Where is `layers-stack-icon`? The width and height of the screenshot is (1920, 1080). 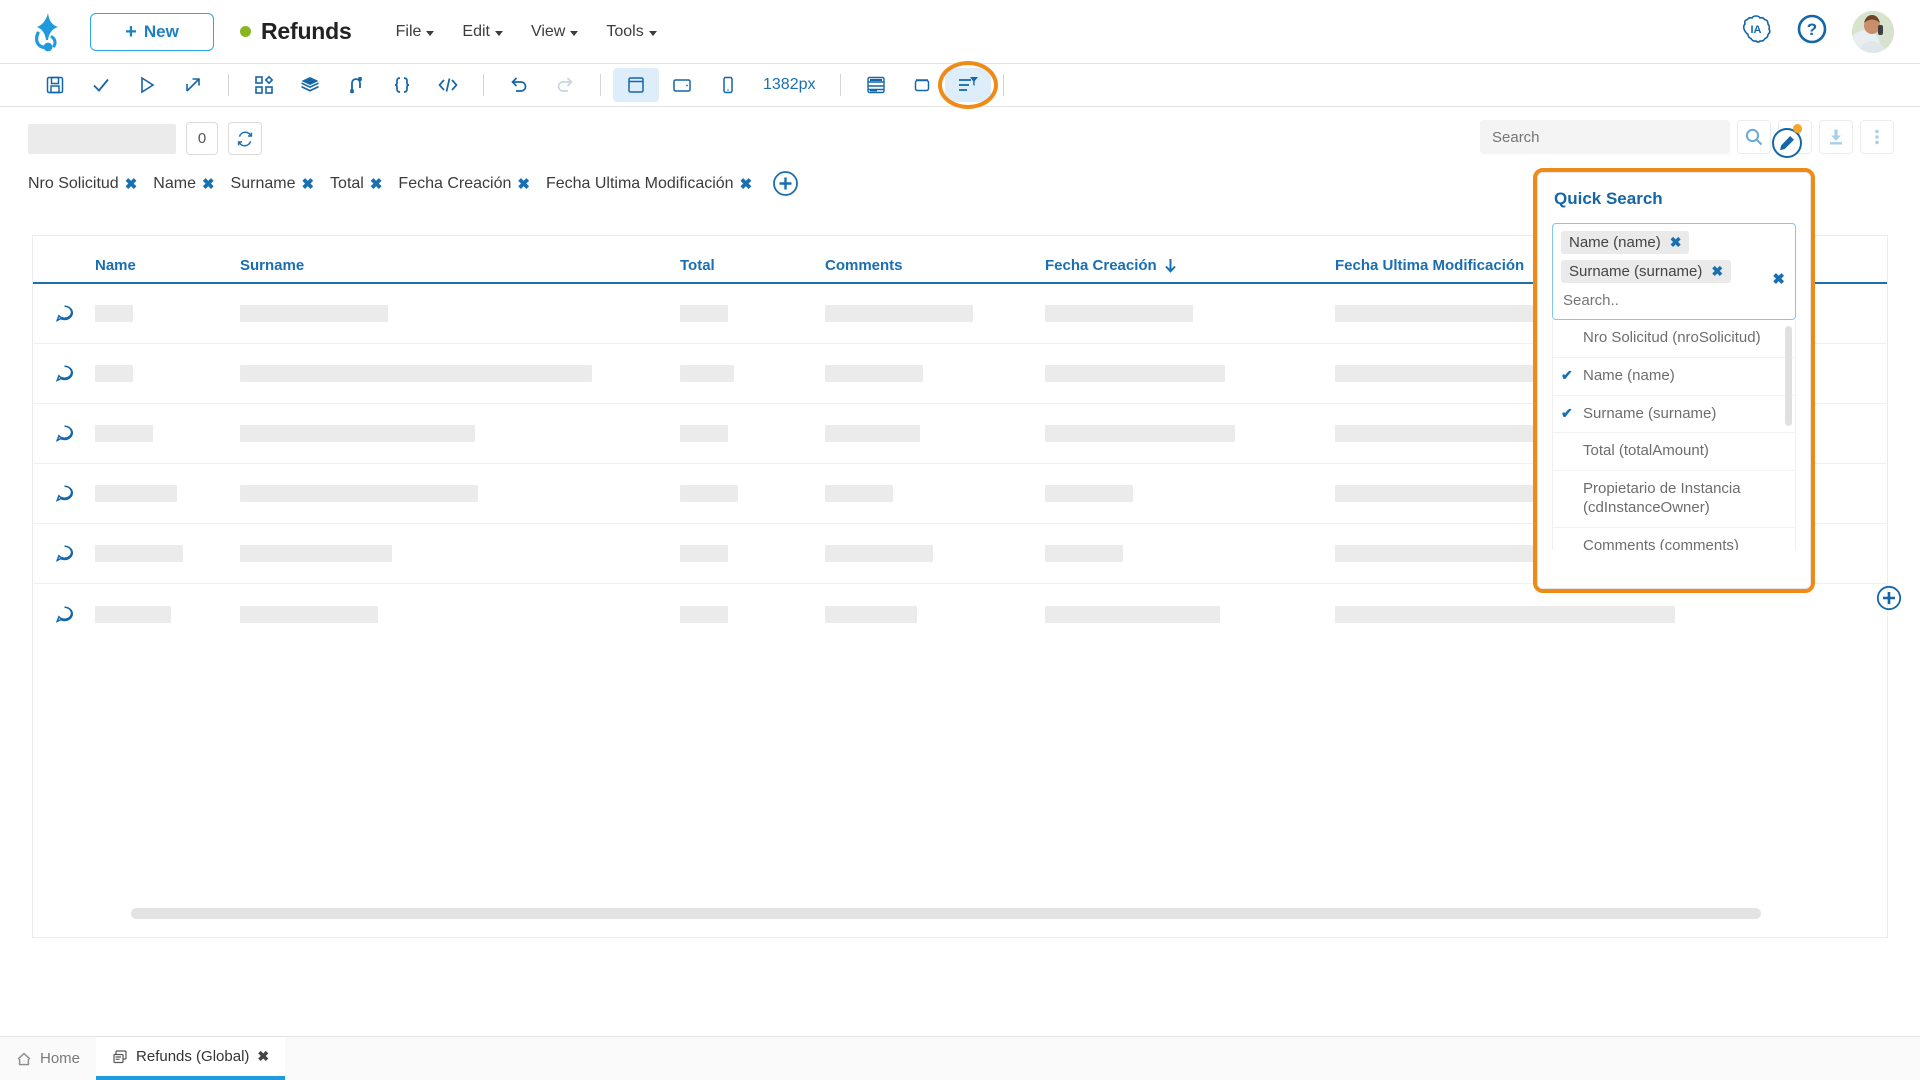
layers-stack-icon is located at coordinates (310, 85).